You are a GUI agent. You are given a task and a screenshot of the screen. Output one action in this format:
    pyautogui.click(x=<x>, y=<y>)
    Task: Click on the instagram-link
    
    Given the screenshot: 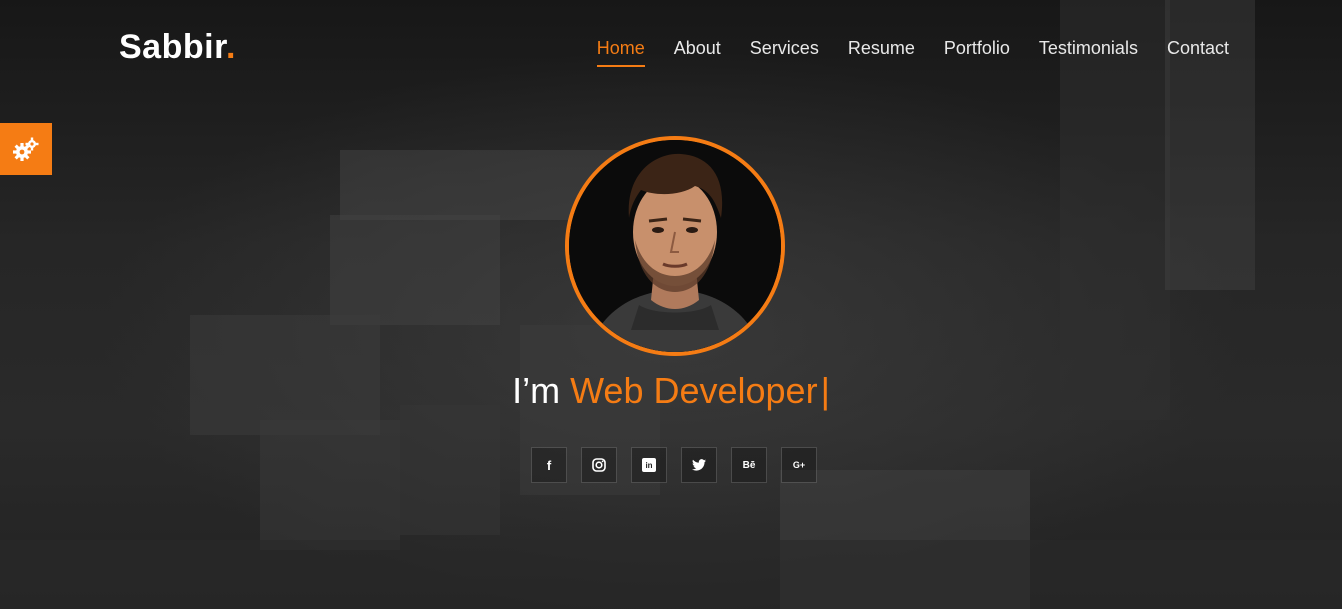 What is the action you would take?
    pyautogui.click(x=599, y=465)
    